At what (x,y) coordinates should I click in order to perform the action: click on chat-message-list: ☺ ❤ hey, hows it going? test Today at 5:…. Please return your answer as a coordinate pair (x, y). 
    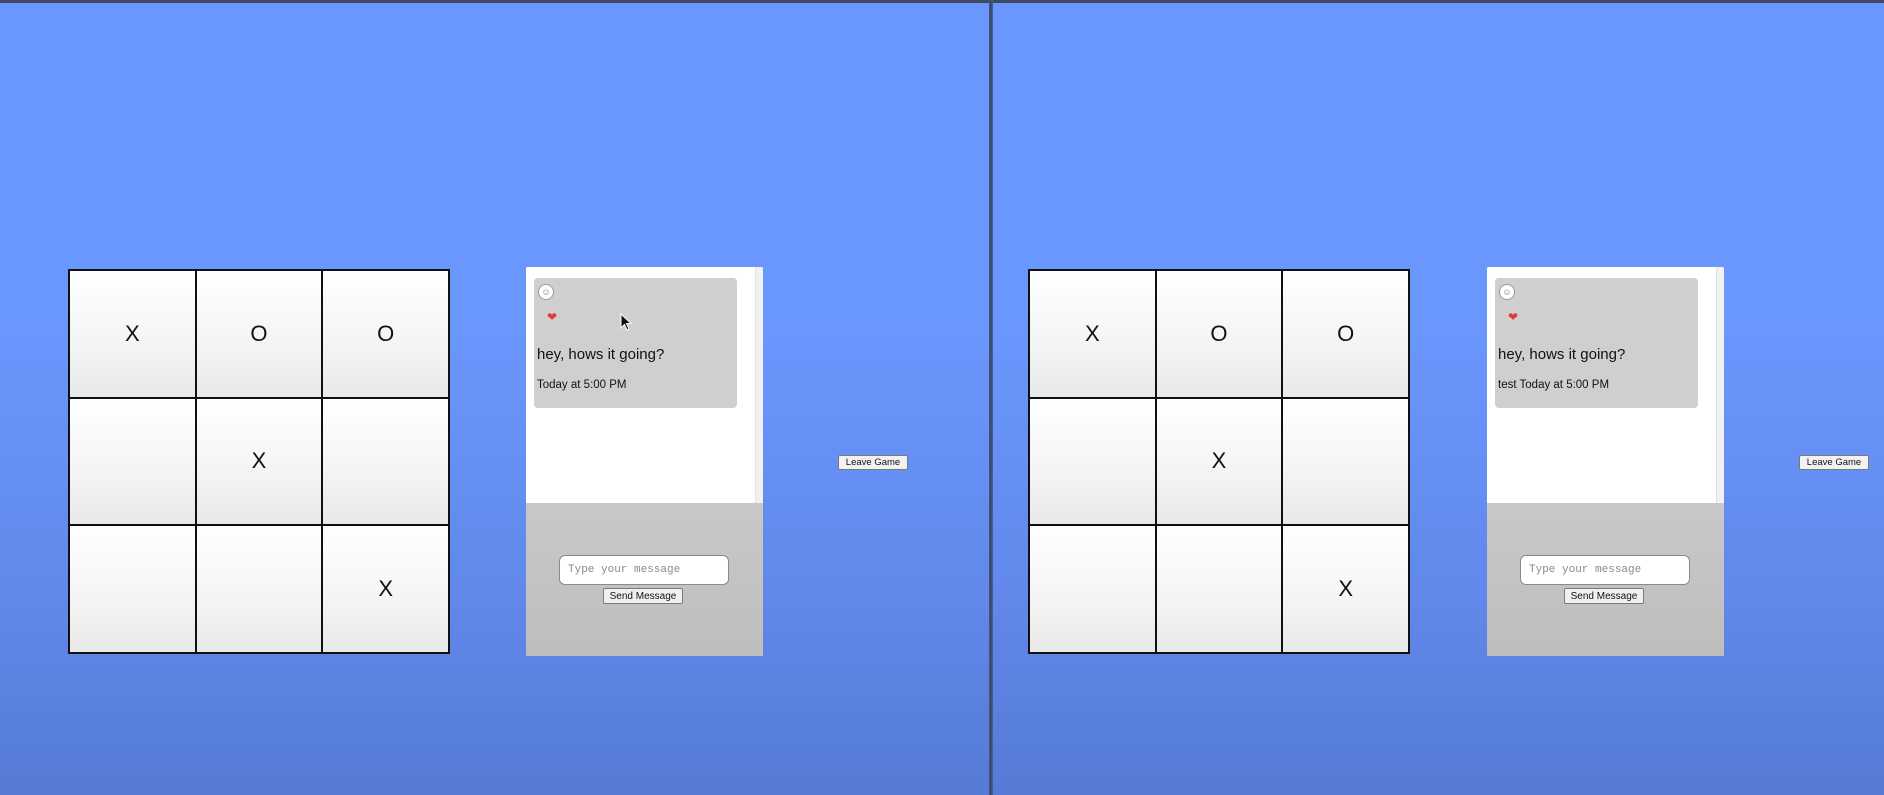
    Looking at the image, I should click on (1601, 385).